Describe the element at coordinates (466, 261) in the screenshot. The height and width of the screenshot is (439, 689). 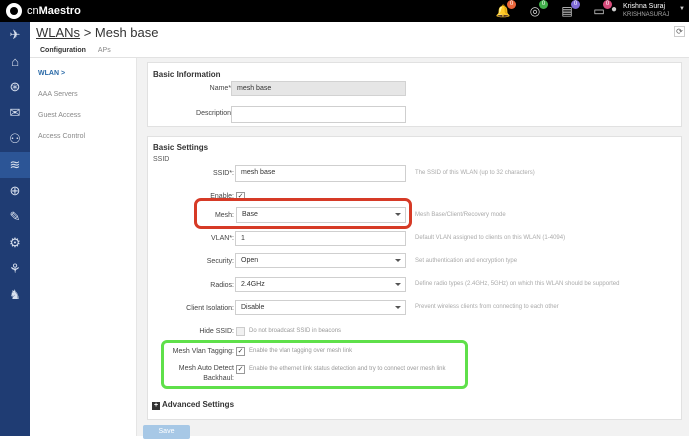
I see `security-hint: Set authentication and encryption type` at that location.